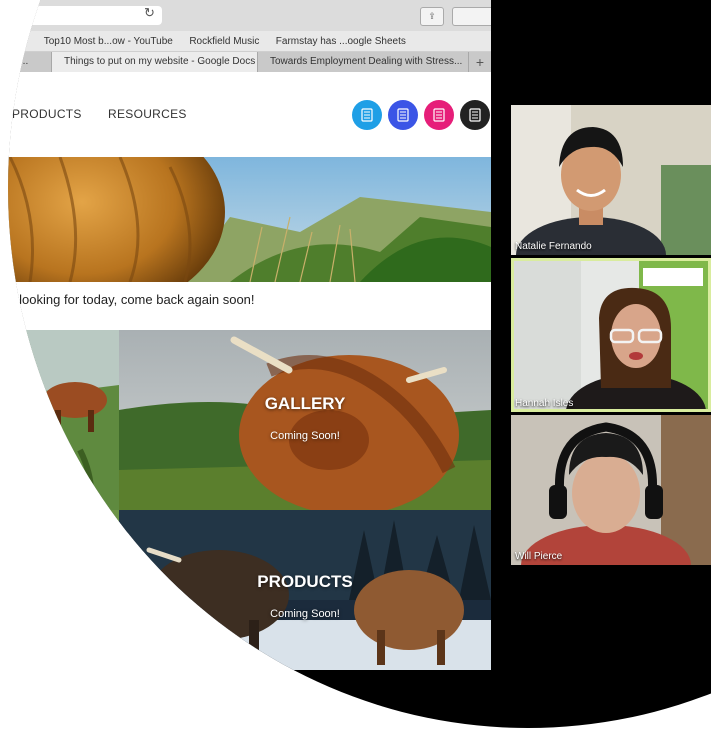 This screenshot has width=711, height=731. I want to click on video-tile: Natalie Fernando, so click(611, 180).